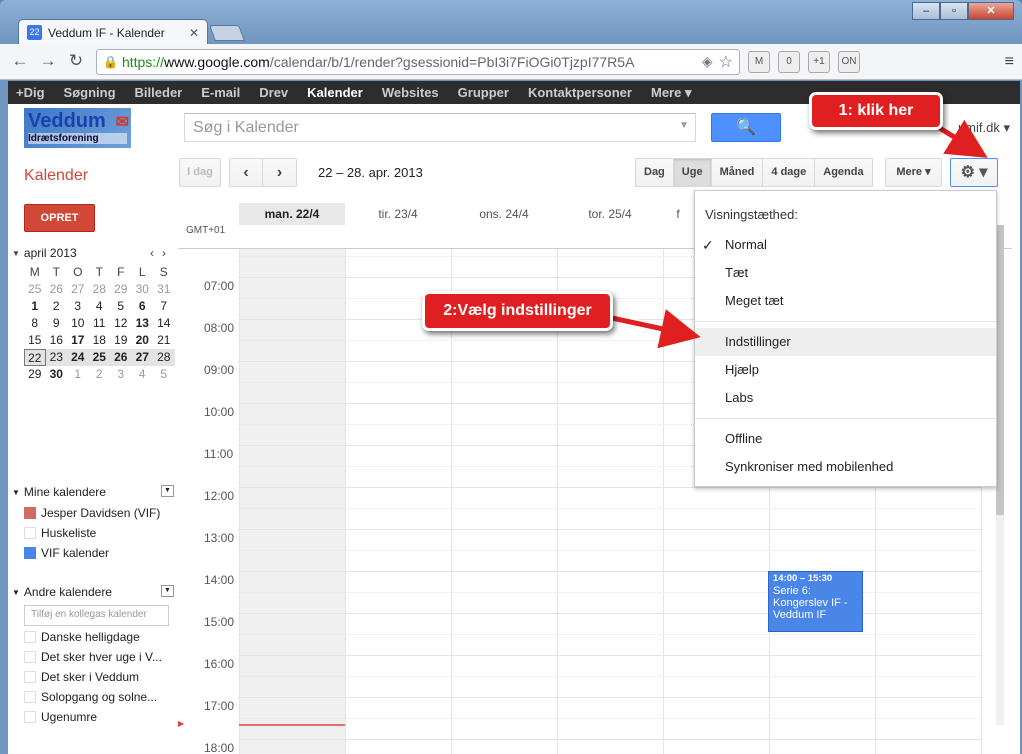 Image resolution: width=1022 pixels, height=754 pixels. I want to click on mini-day: 6, so click(143, 306).